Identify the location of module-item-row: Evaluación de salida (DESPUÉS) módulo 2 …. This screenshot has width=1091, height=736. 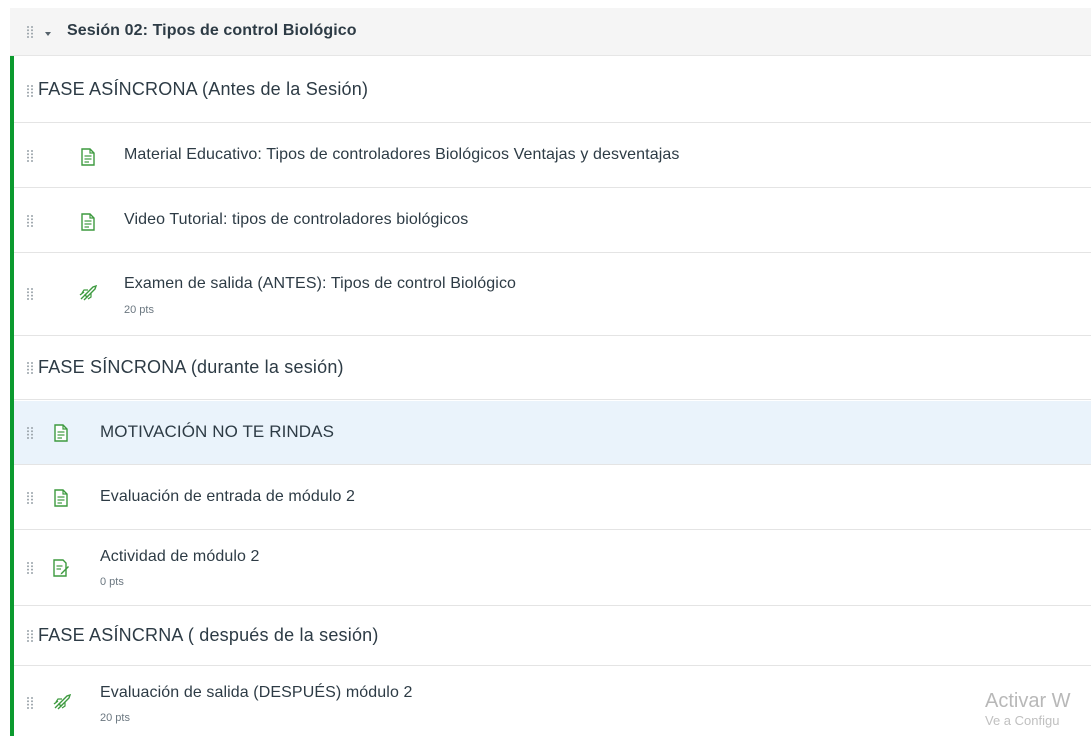
(552, 701).